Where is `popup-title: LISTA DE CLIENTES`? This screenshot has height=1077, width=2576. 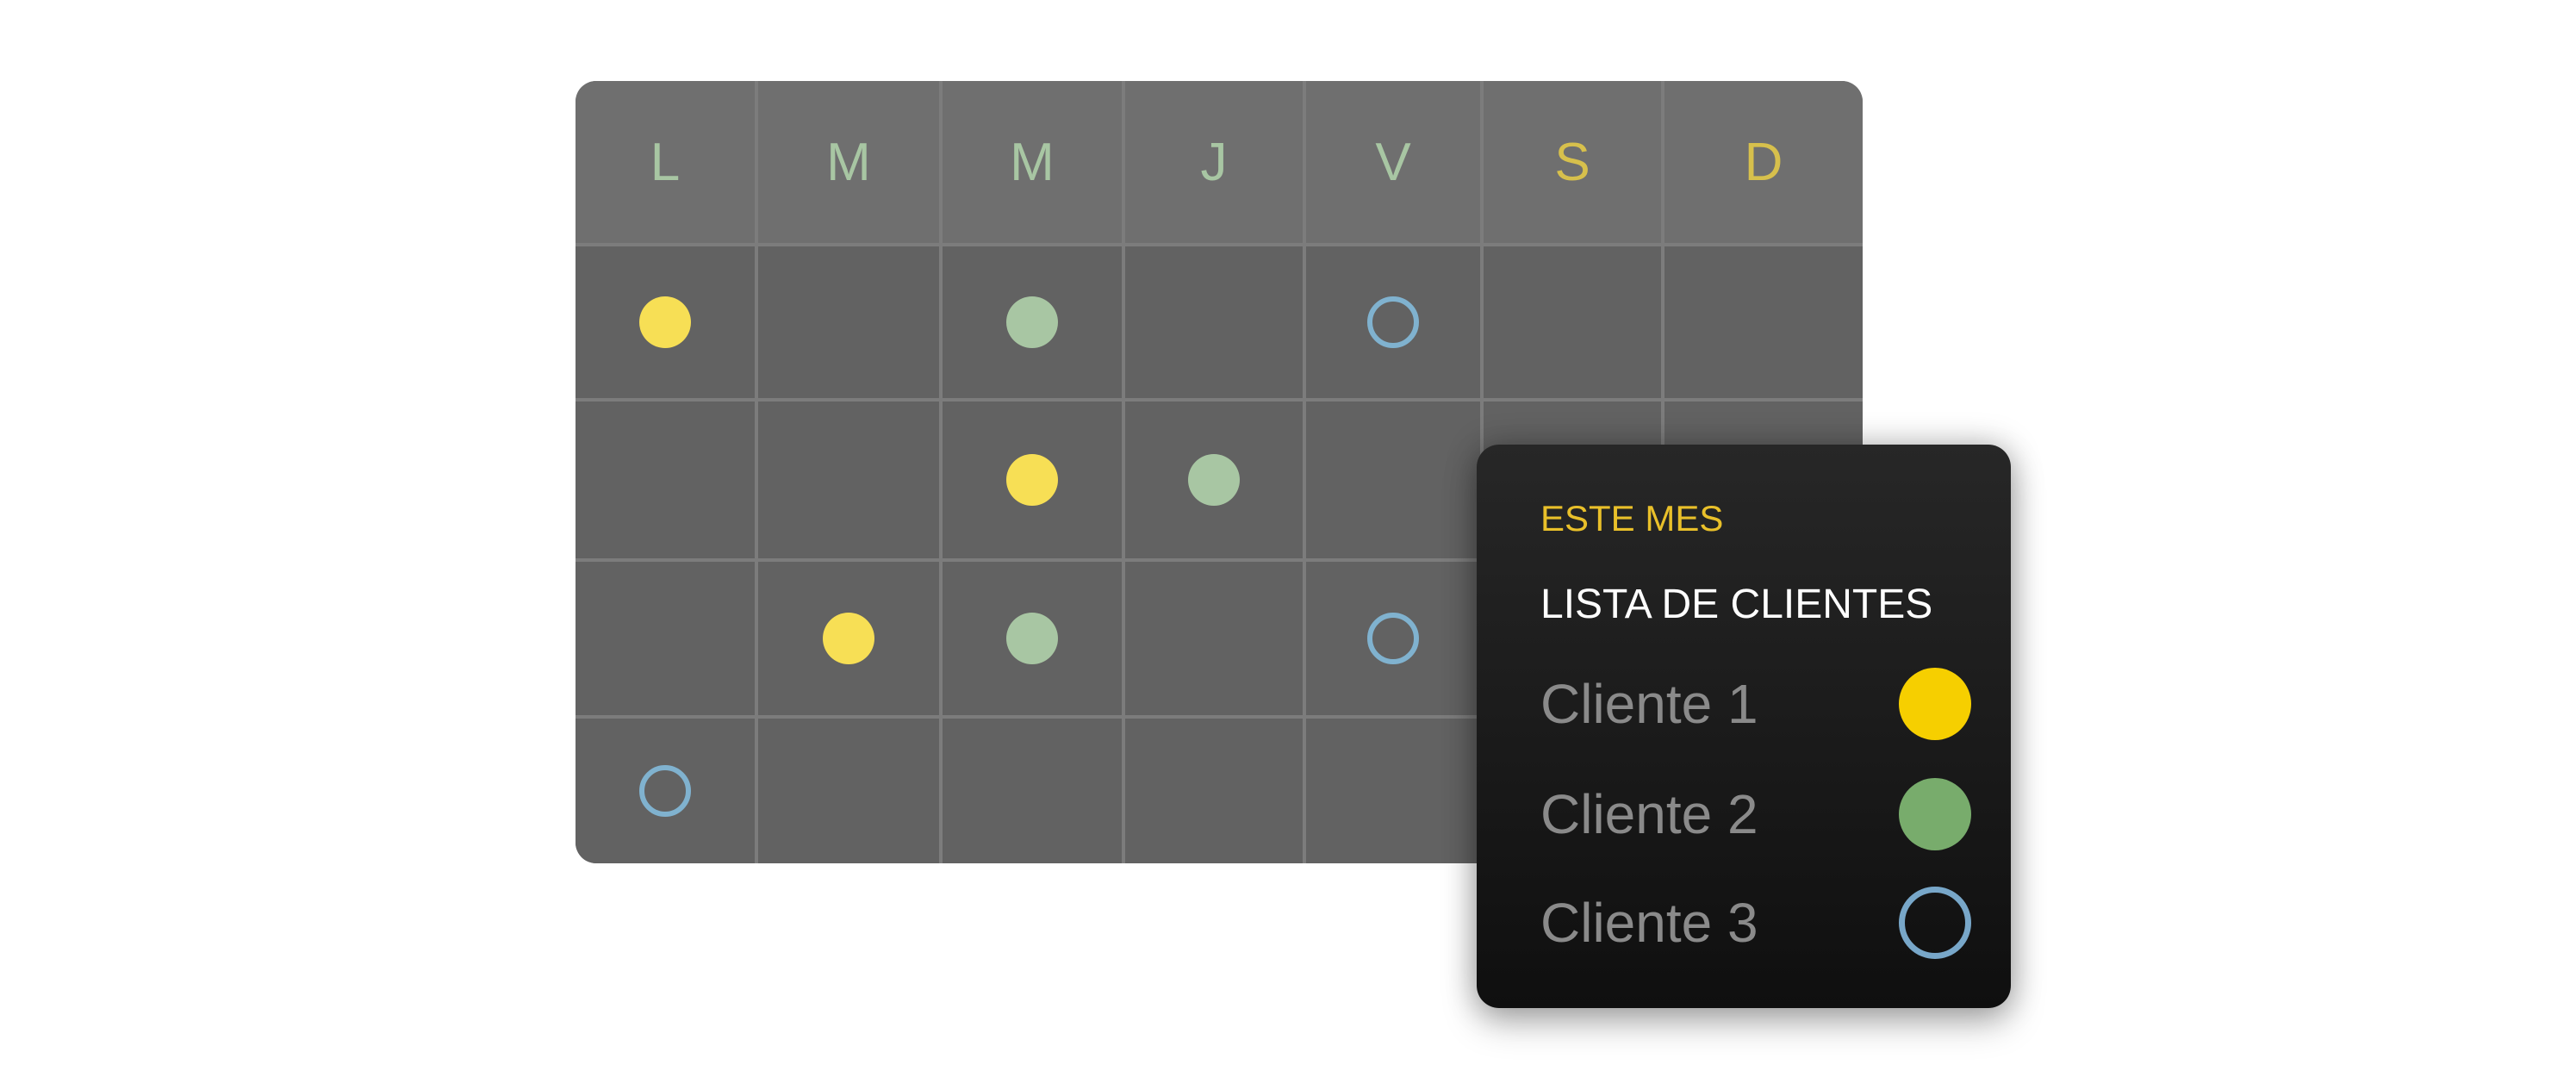
popup-title: LISTA DE CLIENTES is located at coordinates (1737, 605).